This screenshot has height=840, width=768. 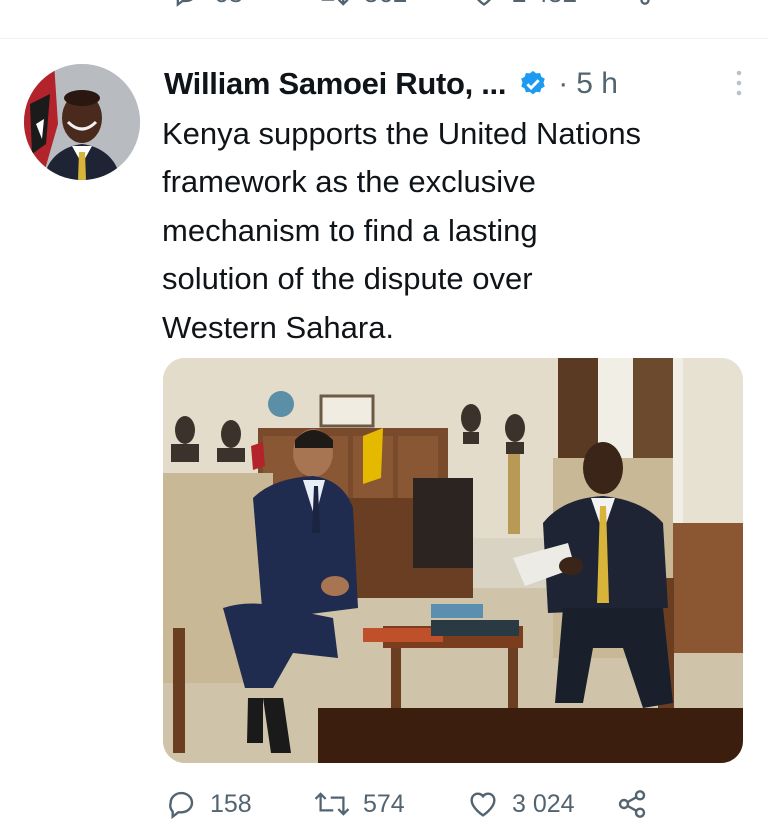 What do you see at coordinates (359, 804) in the screenshot?
I see `retweet-button: 574` at bounding box center [359, 804].